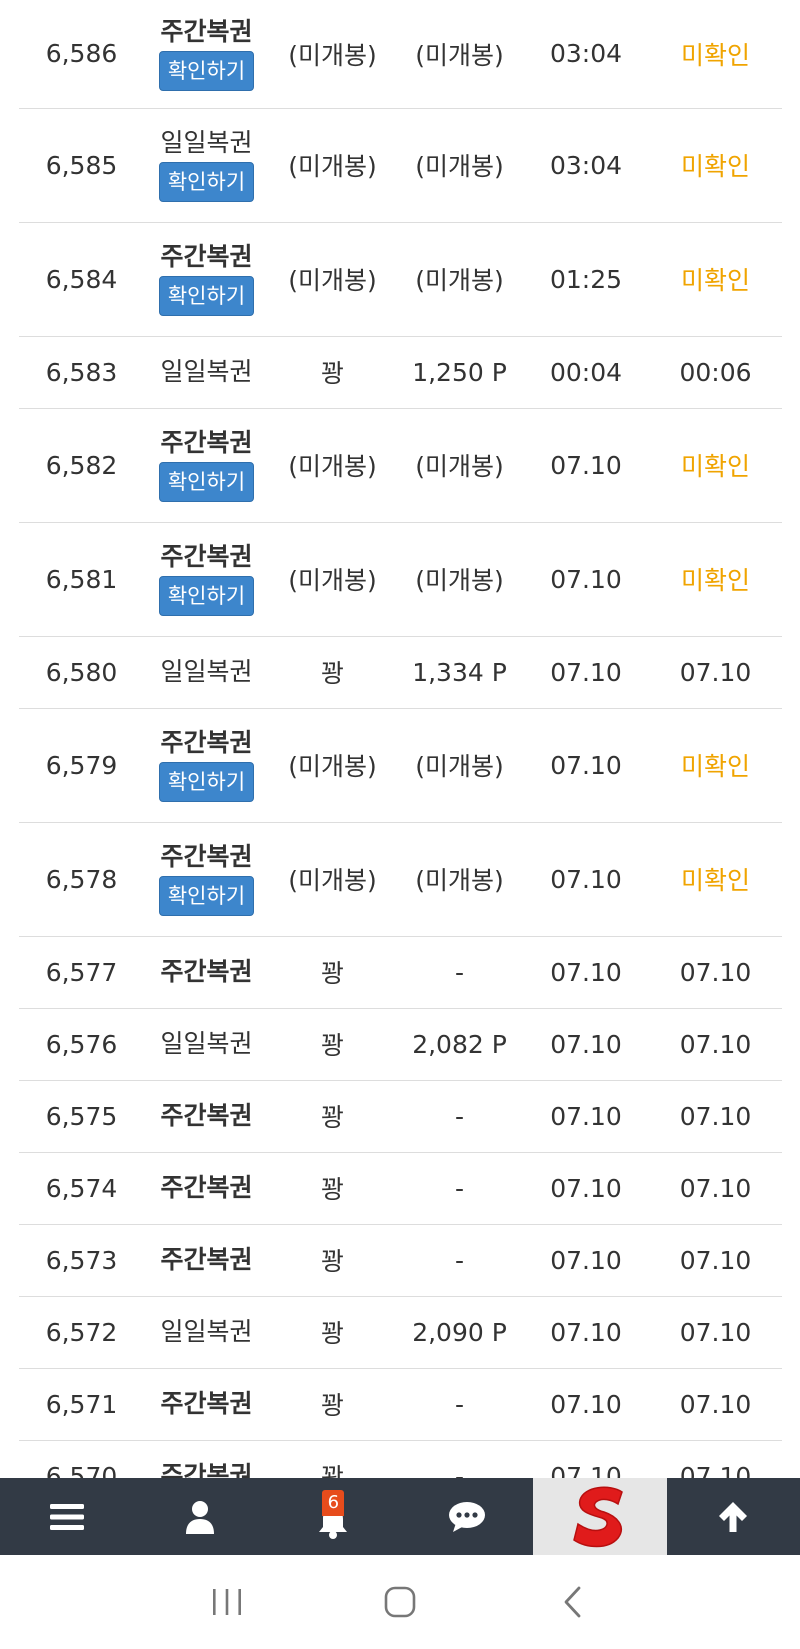 The width and height of the screenshot is (800, 1649). What do you see at coordinates (81, 372) in the screenshot?
I see `ticket-number: 6,583` at bounding box center [81, 372].